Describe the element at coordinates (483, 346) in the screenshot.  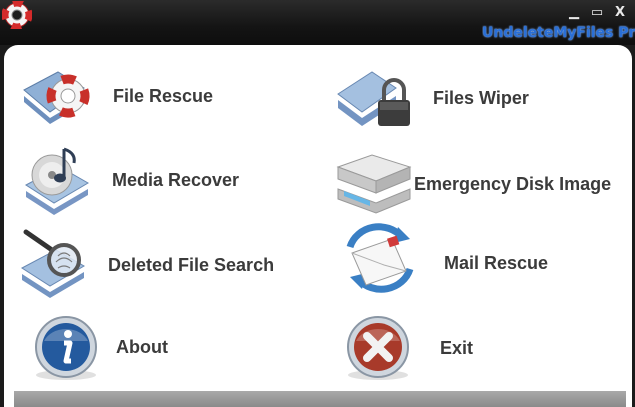
I see `exit-button: Exit` at that location.